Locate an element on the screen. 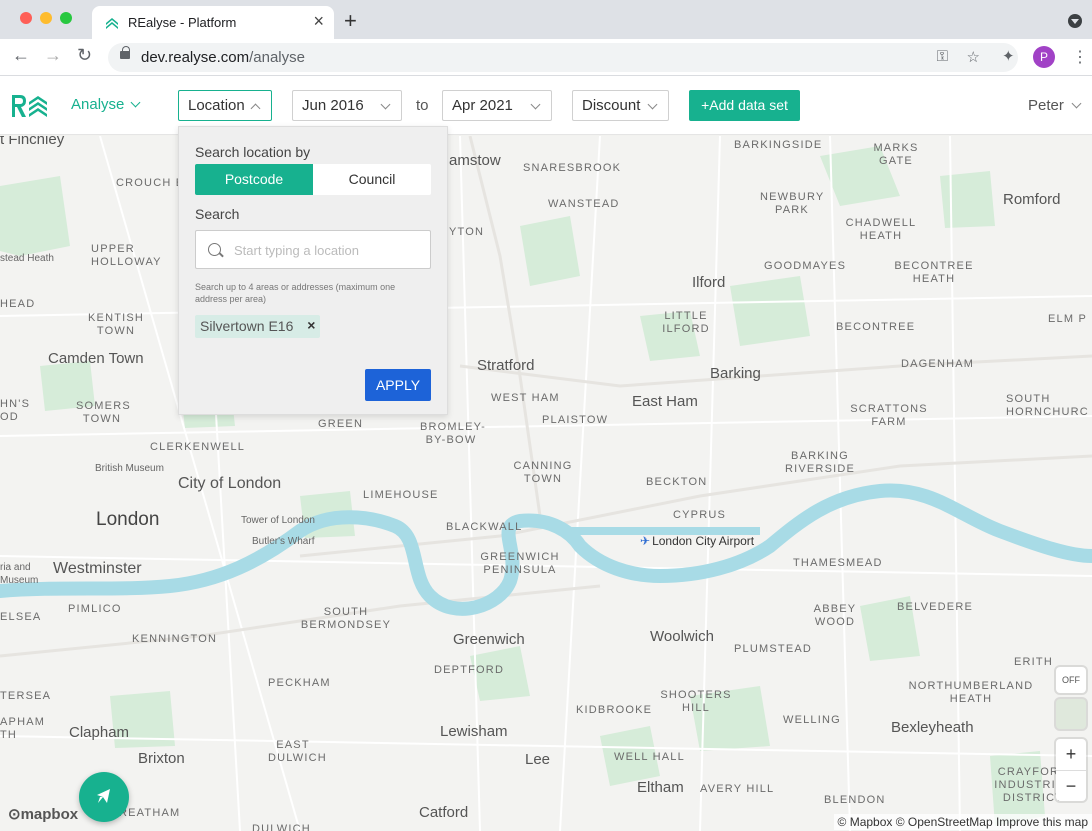 The image size is (1092, 831). url-text: dev.realyse.com/analyse is located at coordinates (223, 57).